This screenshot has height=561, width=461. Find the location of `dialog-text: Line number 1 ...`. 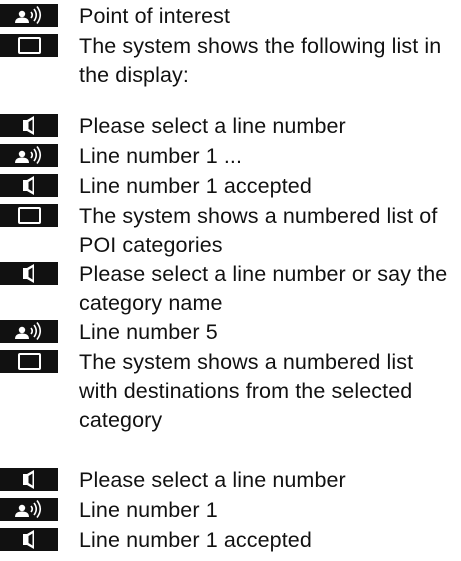

dialog-text: Line number 1 ... is located at coordinates (161, 156).